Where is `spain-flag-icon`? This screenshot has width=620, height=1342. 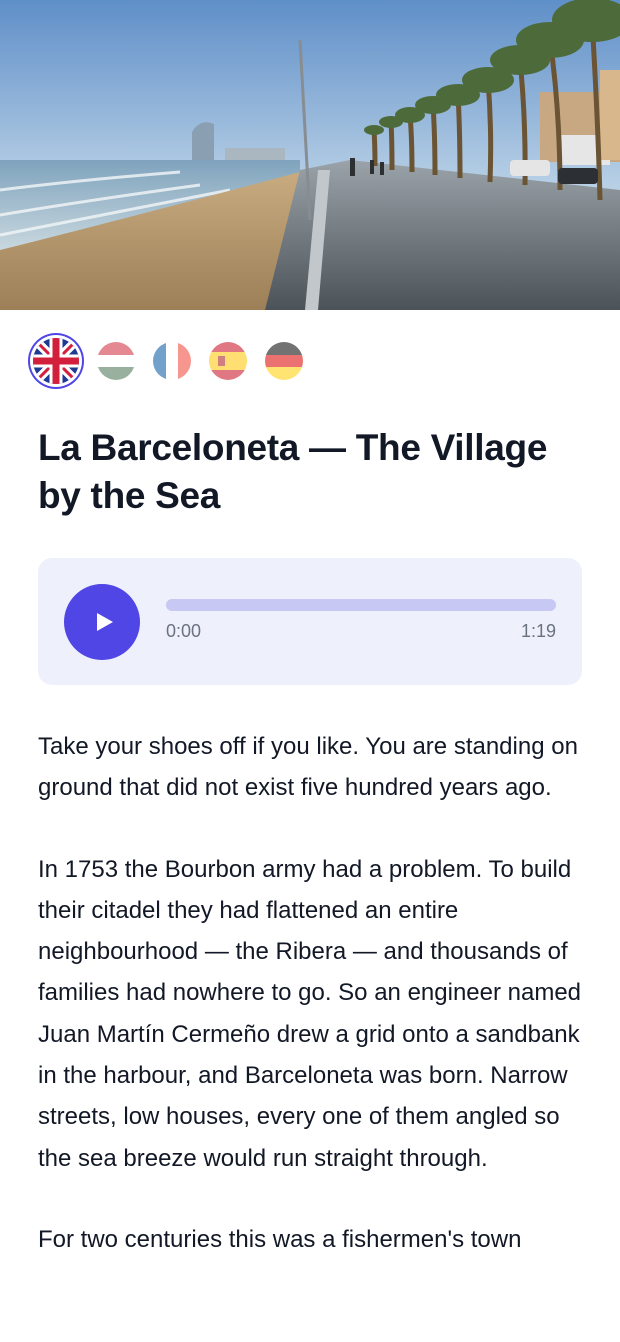 spain-flag-icon is located at coordinates (228, 361).